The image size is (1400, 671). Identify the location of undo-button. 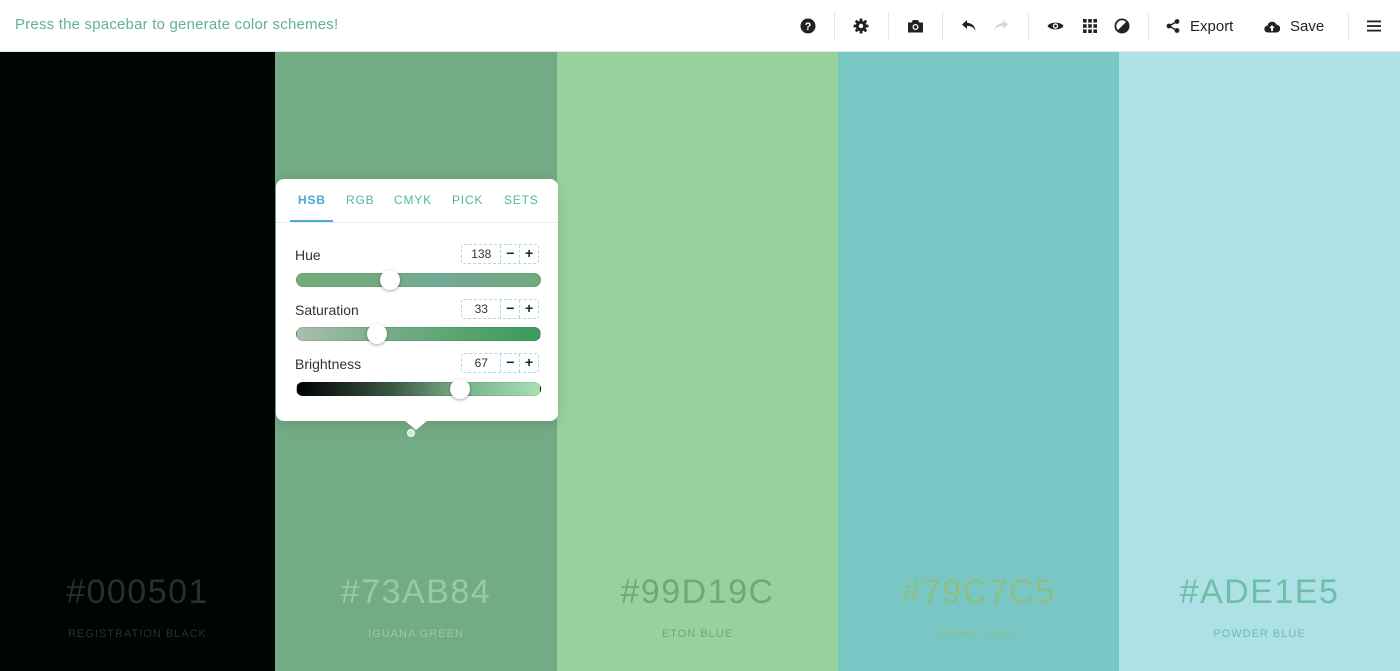
(969, 26).